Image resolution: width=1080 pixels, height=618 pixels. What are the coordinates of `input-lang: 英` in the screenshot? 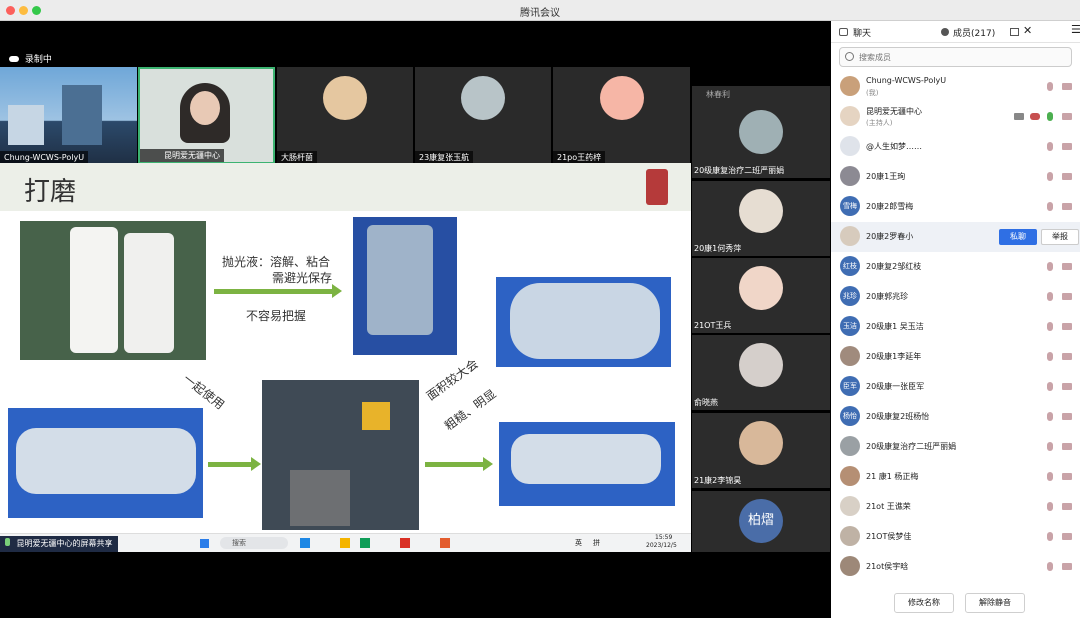 It's located at (578, 543).